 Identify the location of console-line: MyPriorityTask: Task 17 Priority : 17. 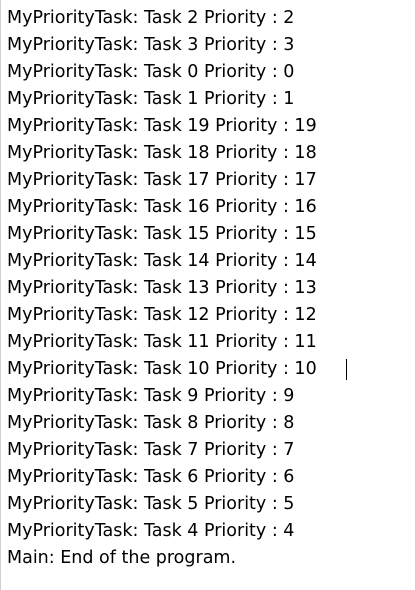
(162, 180).